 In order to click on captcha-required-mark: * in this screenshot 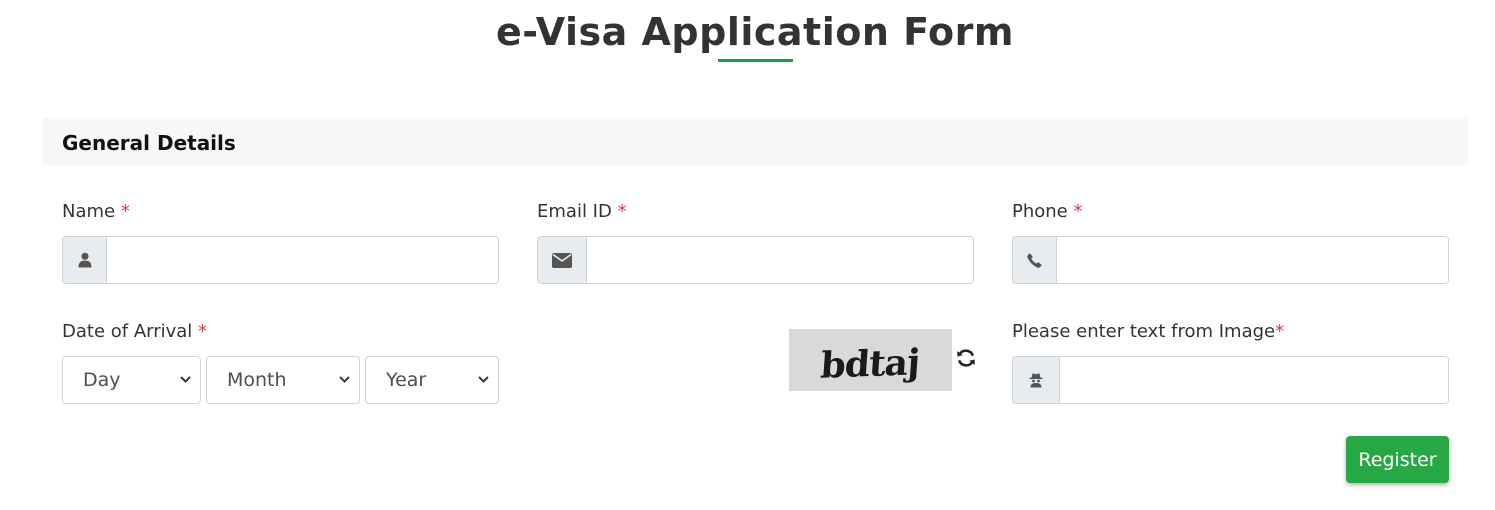, I will do `click(1280, 331)`.